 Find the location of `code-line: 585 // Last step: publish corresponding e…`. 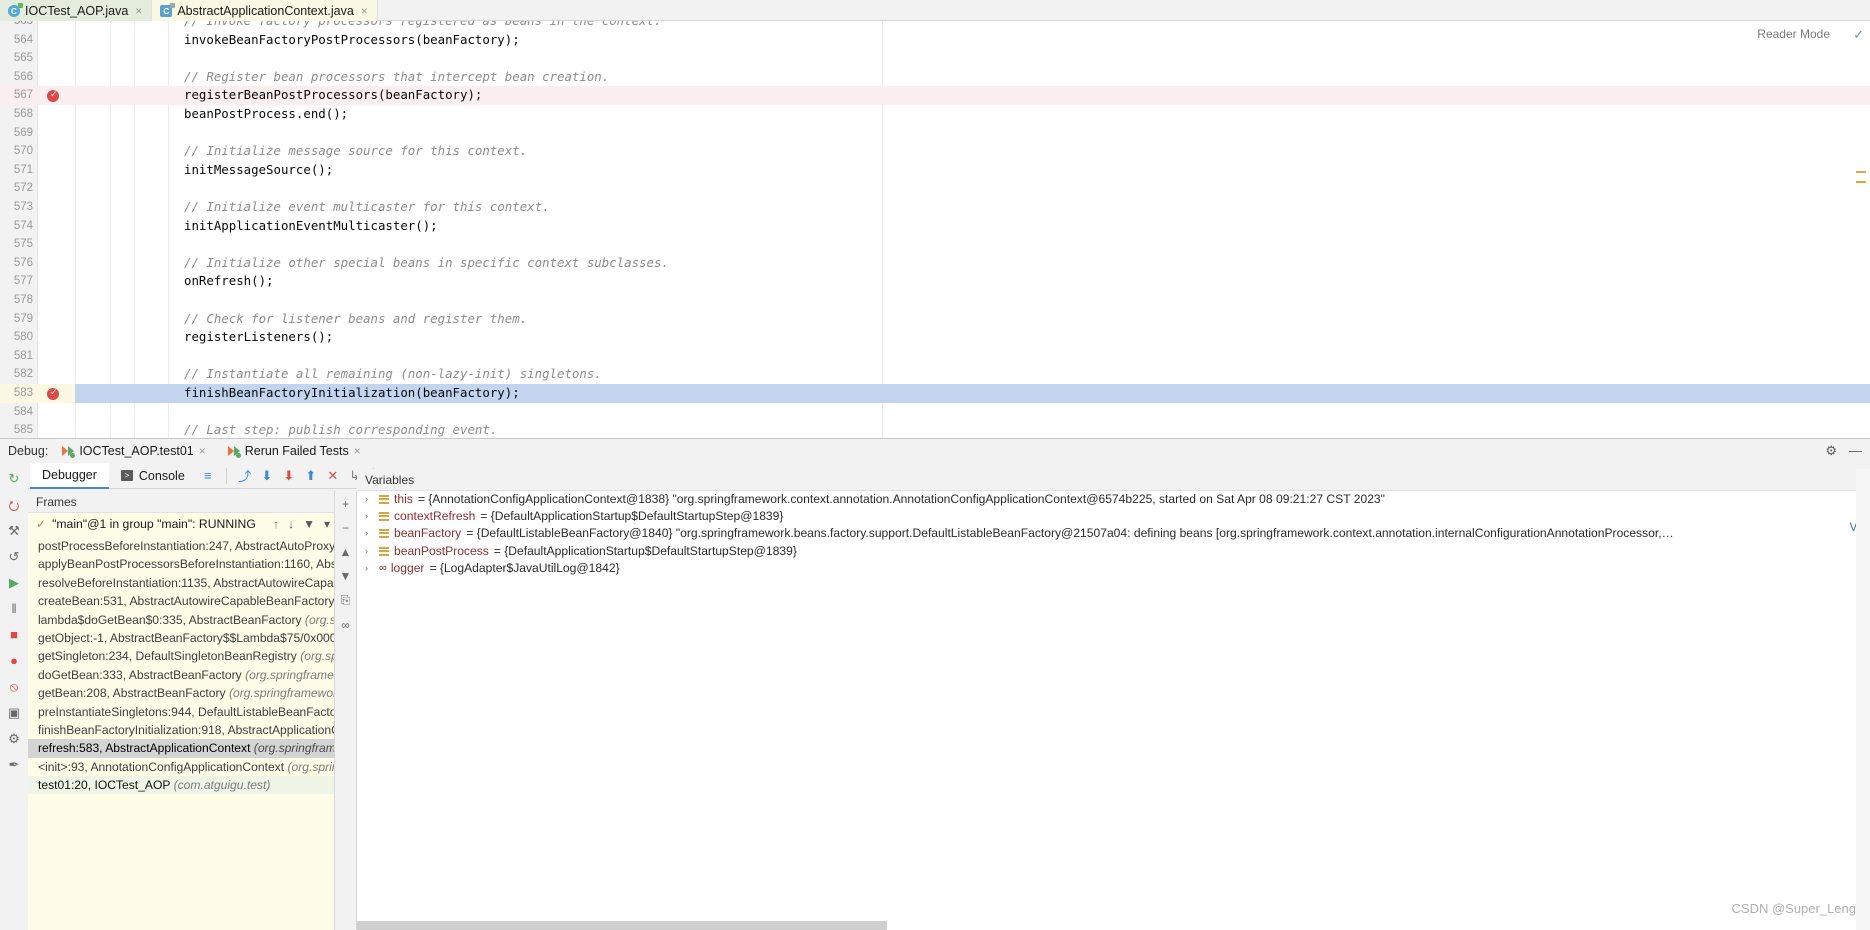

code-line: 585 // Last step: publish corresponding e… is located at coordinates (935, 429).